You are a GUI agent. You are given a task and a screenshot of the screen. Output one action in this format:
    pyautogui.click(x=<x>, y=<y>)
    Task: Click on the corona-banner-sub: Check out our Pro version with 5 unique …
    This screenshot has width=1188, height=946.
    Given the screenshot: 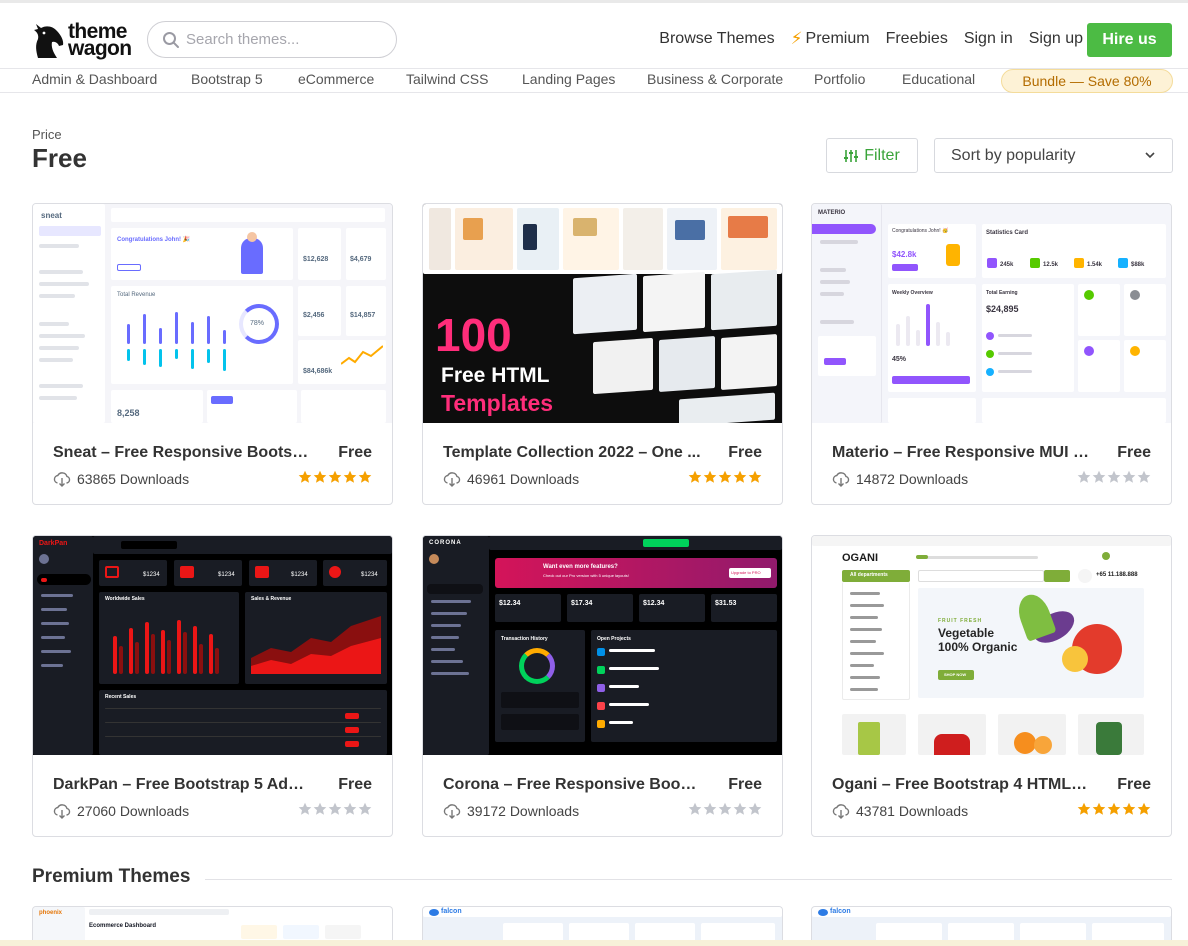 What is the action you would take?
    pyautogui.click(x=586, y=575)
    